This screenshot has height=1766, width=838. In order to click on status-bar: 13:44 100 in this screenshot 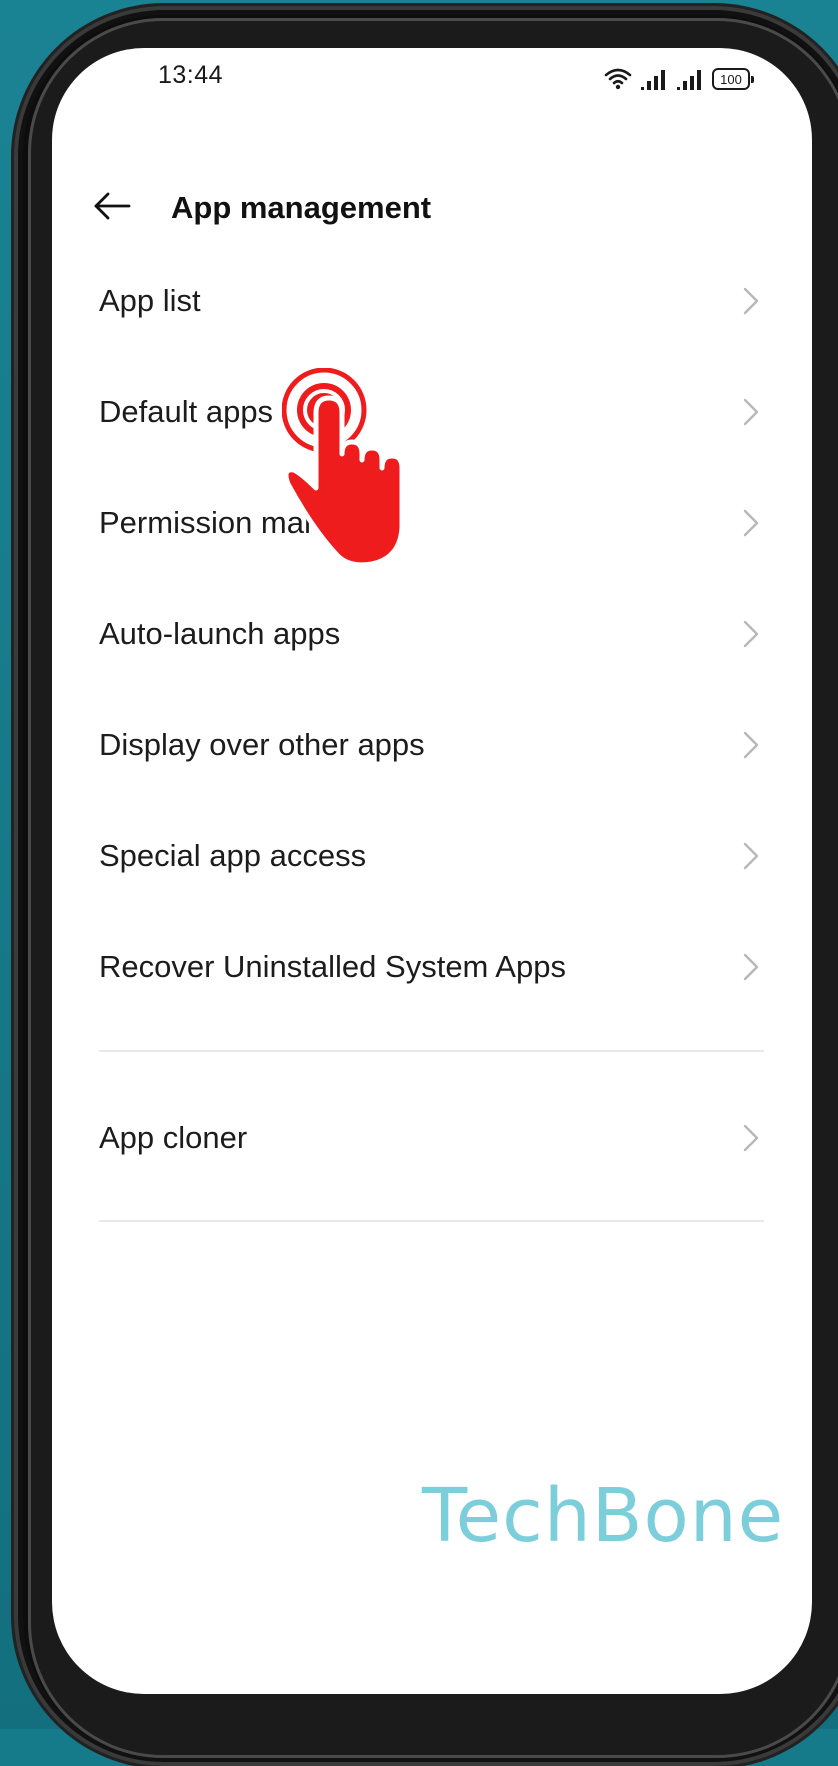, I will do `click(432, 78)`.